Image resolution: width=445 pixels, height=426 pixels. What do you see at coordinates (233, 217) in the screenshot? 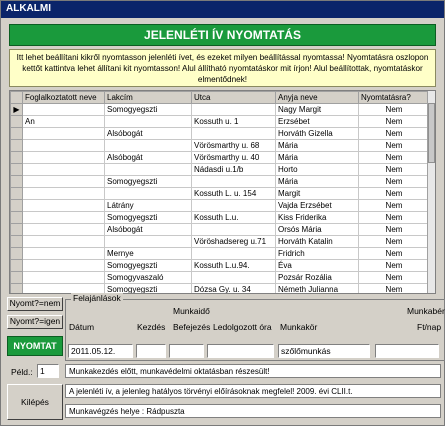
I see `cell-street: Kossuth L.u.` at bounding box center [233, 217].